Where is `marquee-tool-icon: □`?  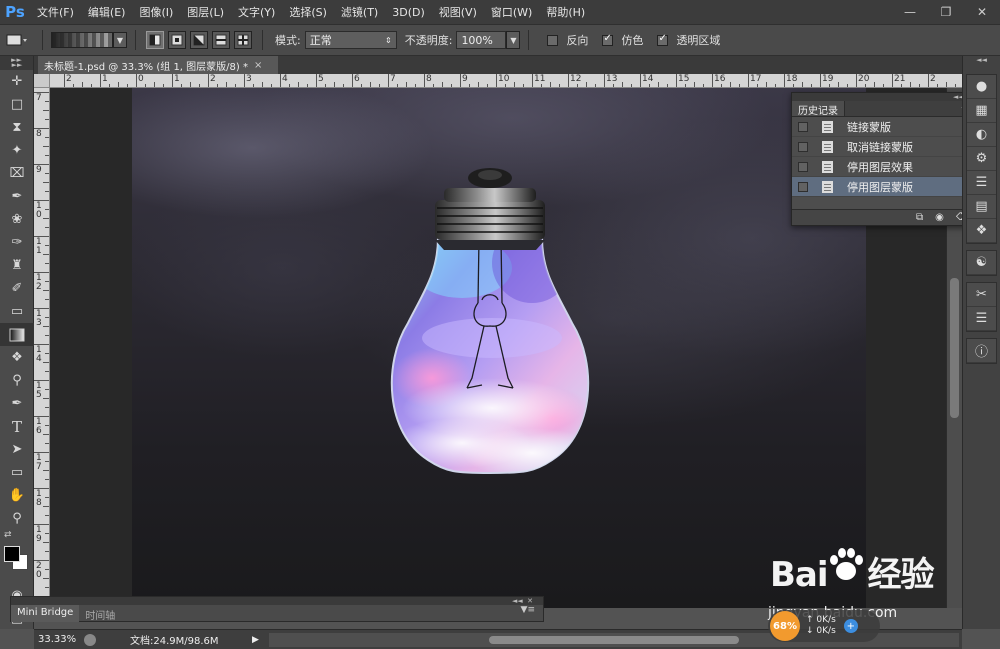 marquee-tool-icon: □ is located at coordinates (17, 104).